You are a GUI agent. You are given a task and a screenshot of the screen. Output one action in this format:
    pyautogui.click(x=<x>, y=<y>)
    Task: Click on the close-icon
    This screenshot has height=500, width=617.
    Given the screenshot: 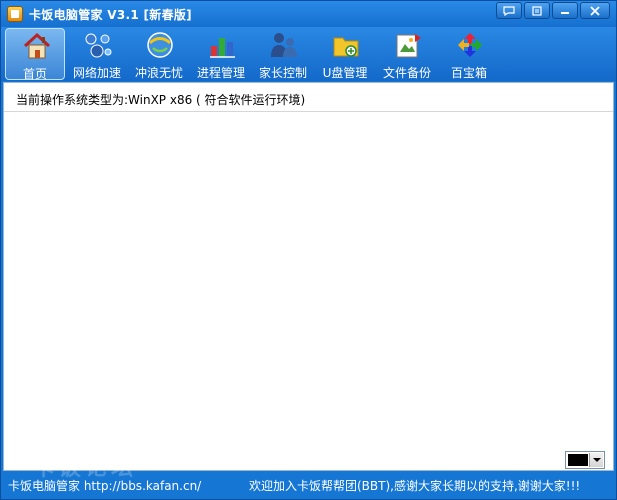 What is the action you would take?
    pyautogui.click(x=595, y=10)
    